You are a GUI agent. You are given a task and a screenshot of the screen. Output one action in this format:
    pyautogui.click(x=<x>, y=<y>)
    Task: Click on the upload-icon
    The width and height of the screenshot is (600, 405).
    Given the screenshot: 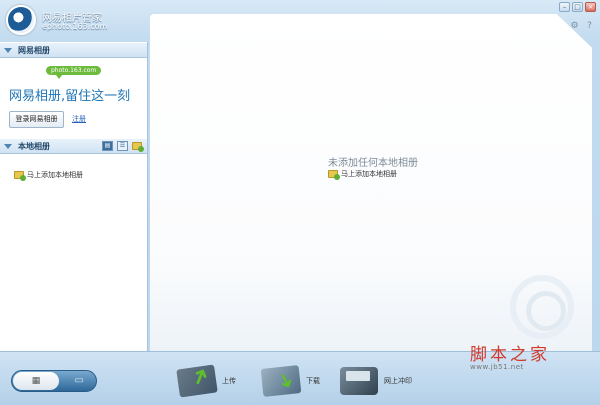 What is the action you would take?
    pyautogui.click(x=197, y=381)
    